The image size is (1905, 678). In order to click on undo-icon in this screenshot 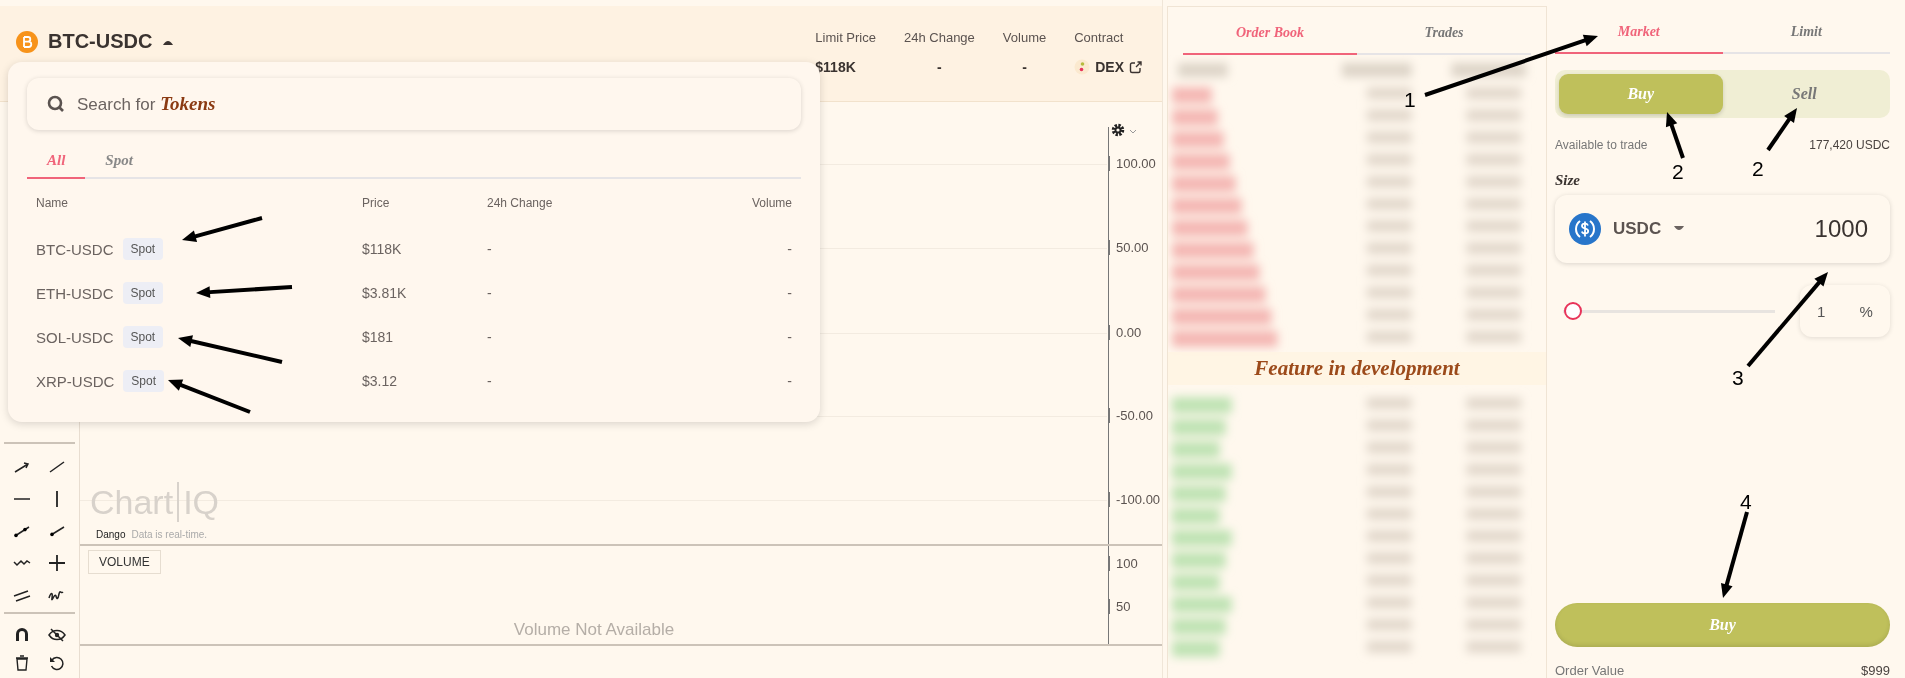, I will do `click(57, 663)`.